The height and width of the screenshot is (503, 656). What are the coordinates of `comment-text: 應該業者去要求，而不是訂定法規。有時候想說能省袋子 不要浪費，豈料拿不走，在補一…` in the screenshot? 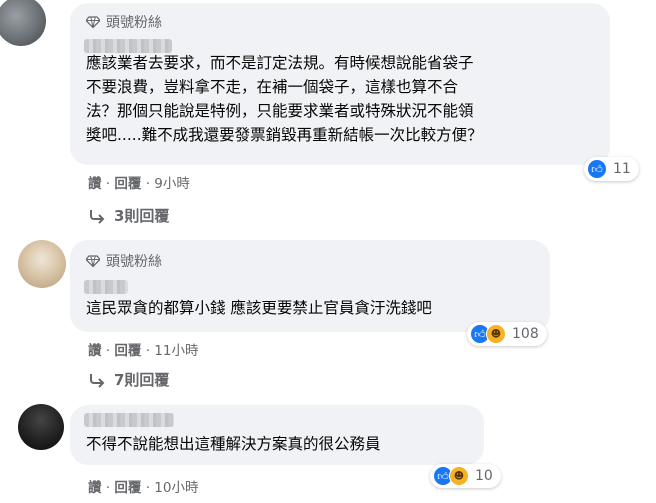 It's located at (284, 99).